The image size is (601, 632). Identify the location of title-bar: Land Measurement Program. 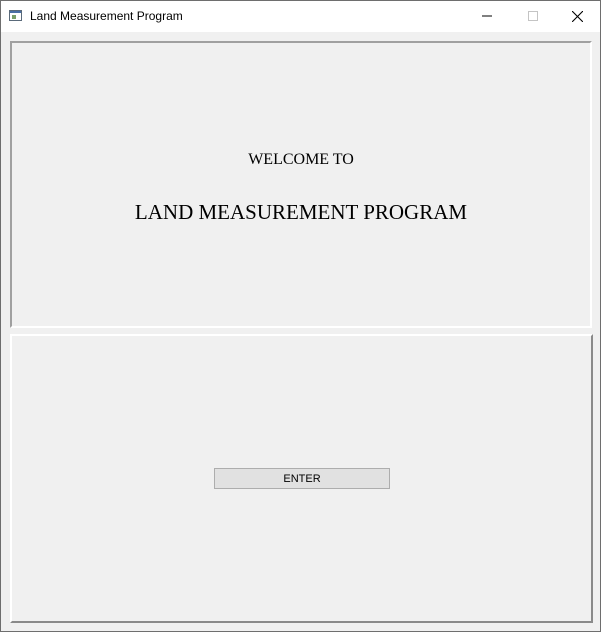
(300, 16).